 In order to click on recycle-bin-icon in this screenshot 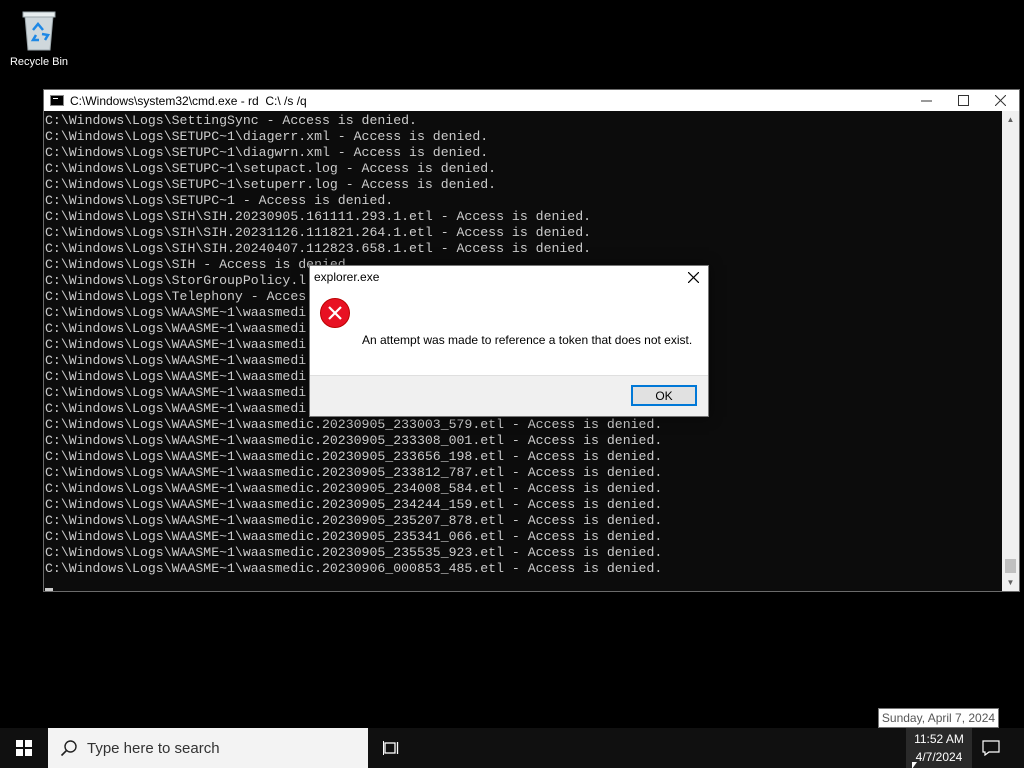, I will do `click(39, 29)`.